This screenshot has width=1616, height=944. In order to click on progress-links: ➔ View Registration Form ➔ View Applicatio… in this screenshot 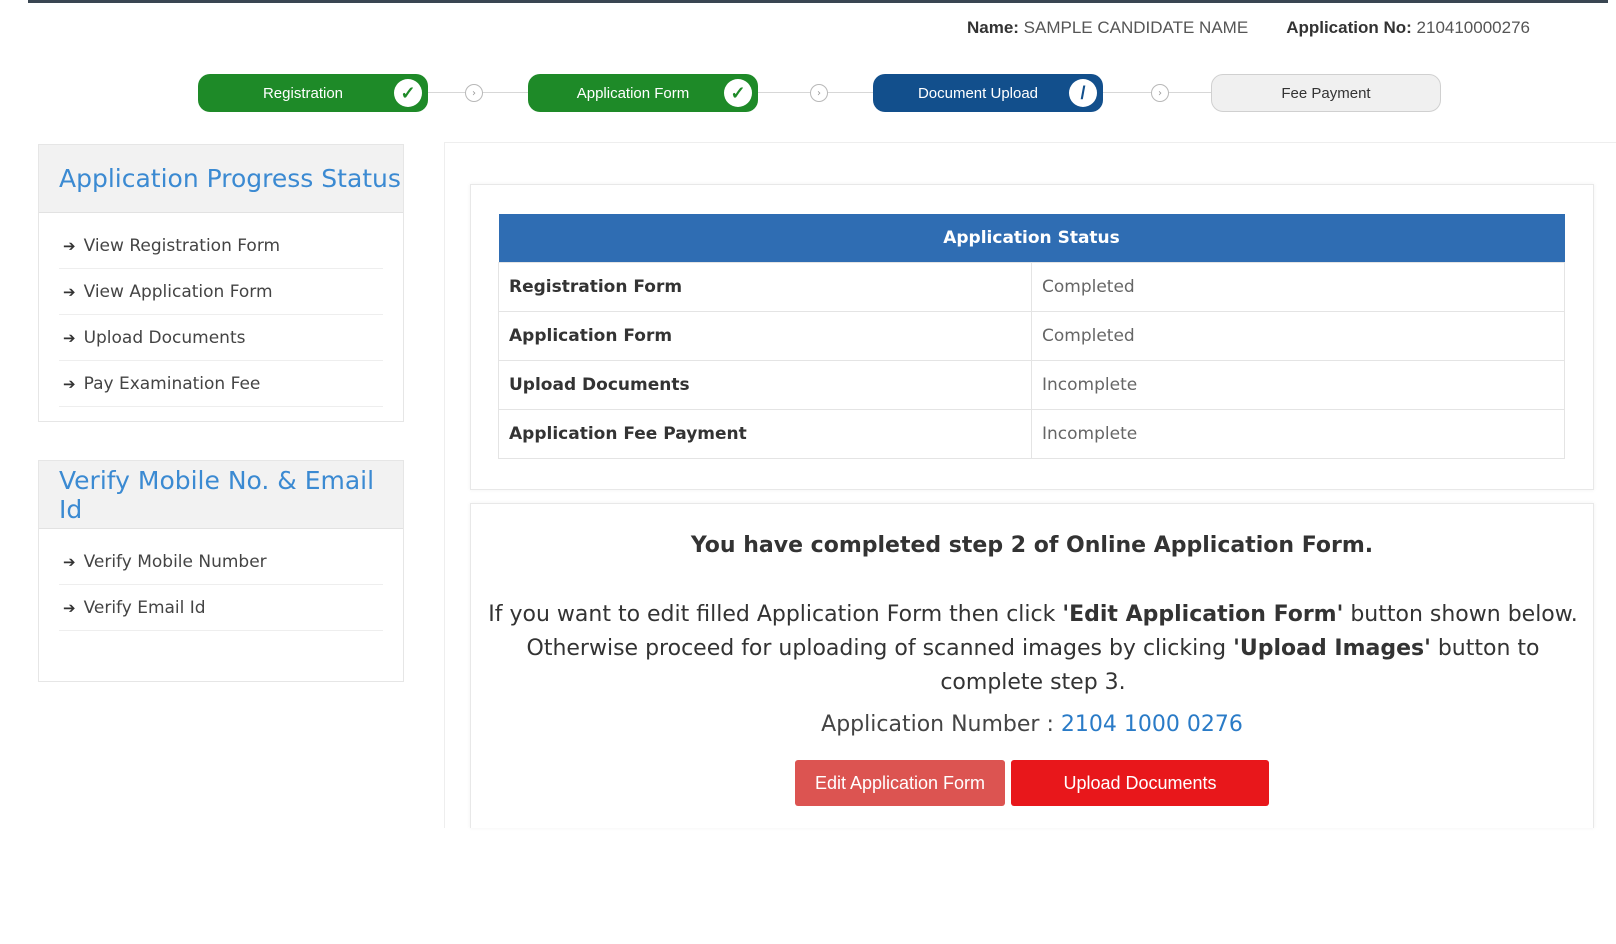, I will do `click(221, 317)`.